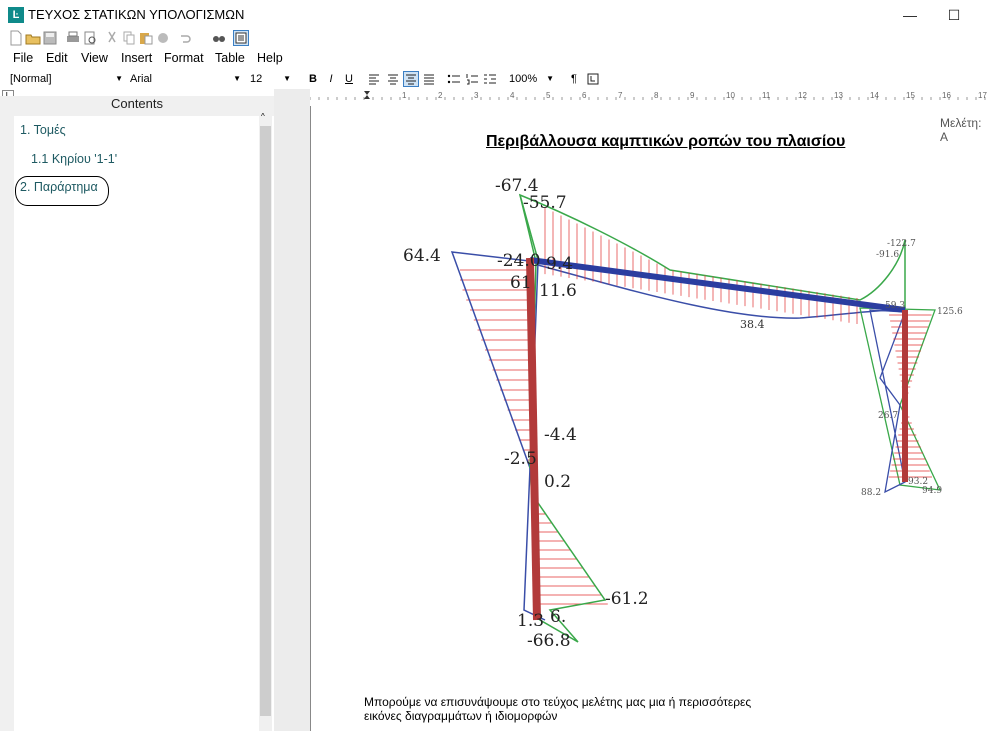 This screenshot has width=990, height=731. Describe the element at coordinates (136, 58) in the screenshot. I see `menu-insert: Insert` at that location.